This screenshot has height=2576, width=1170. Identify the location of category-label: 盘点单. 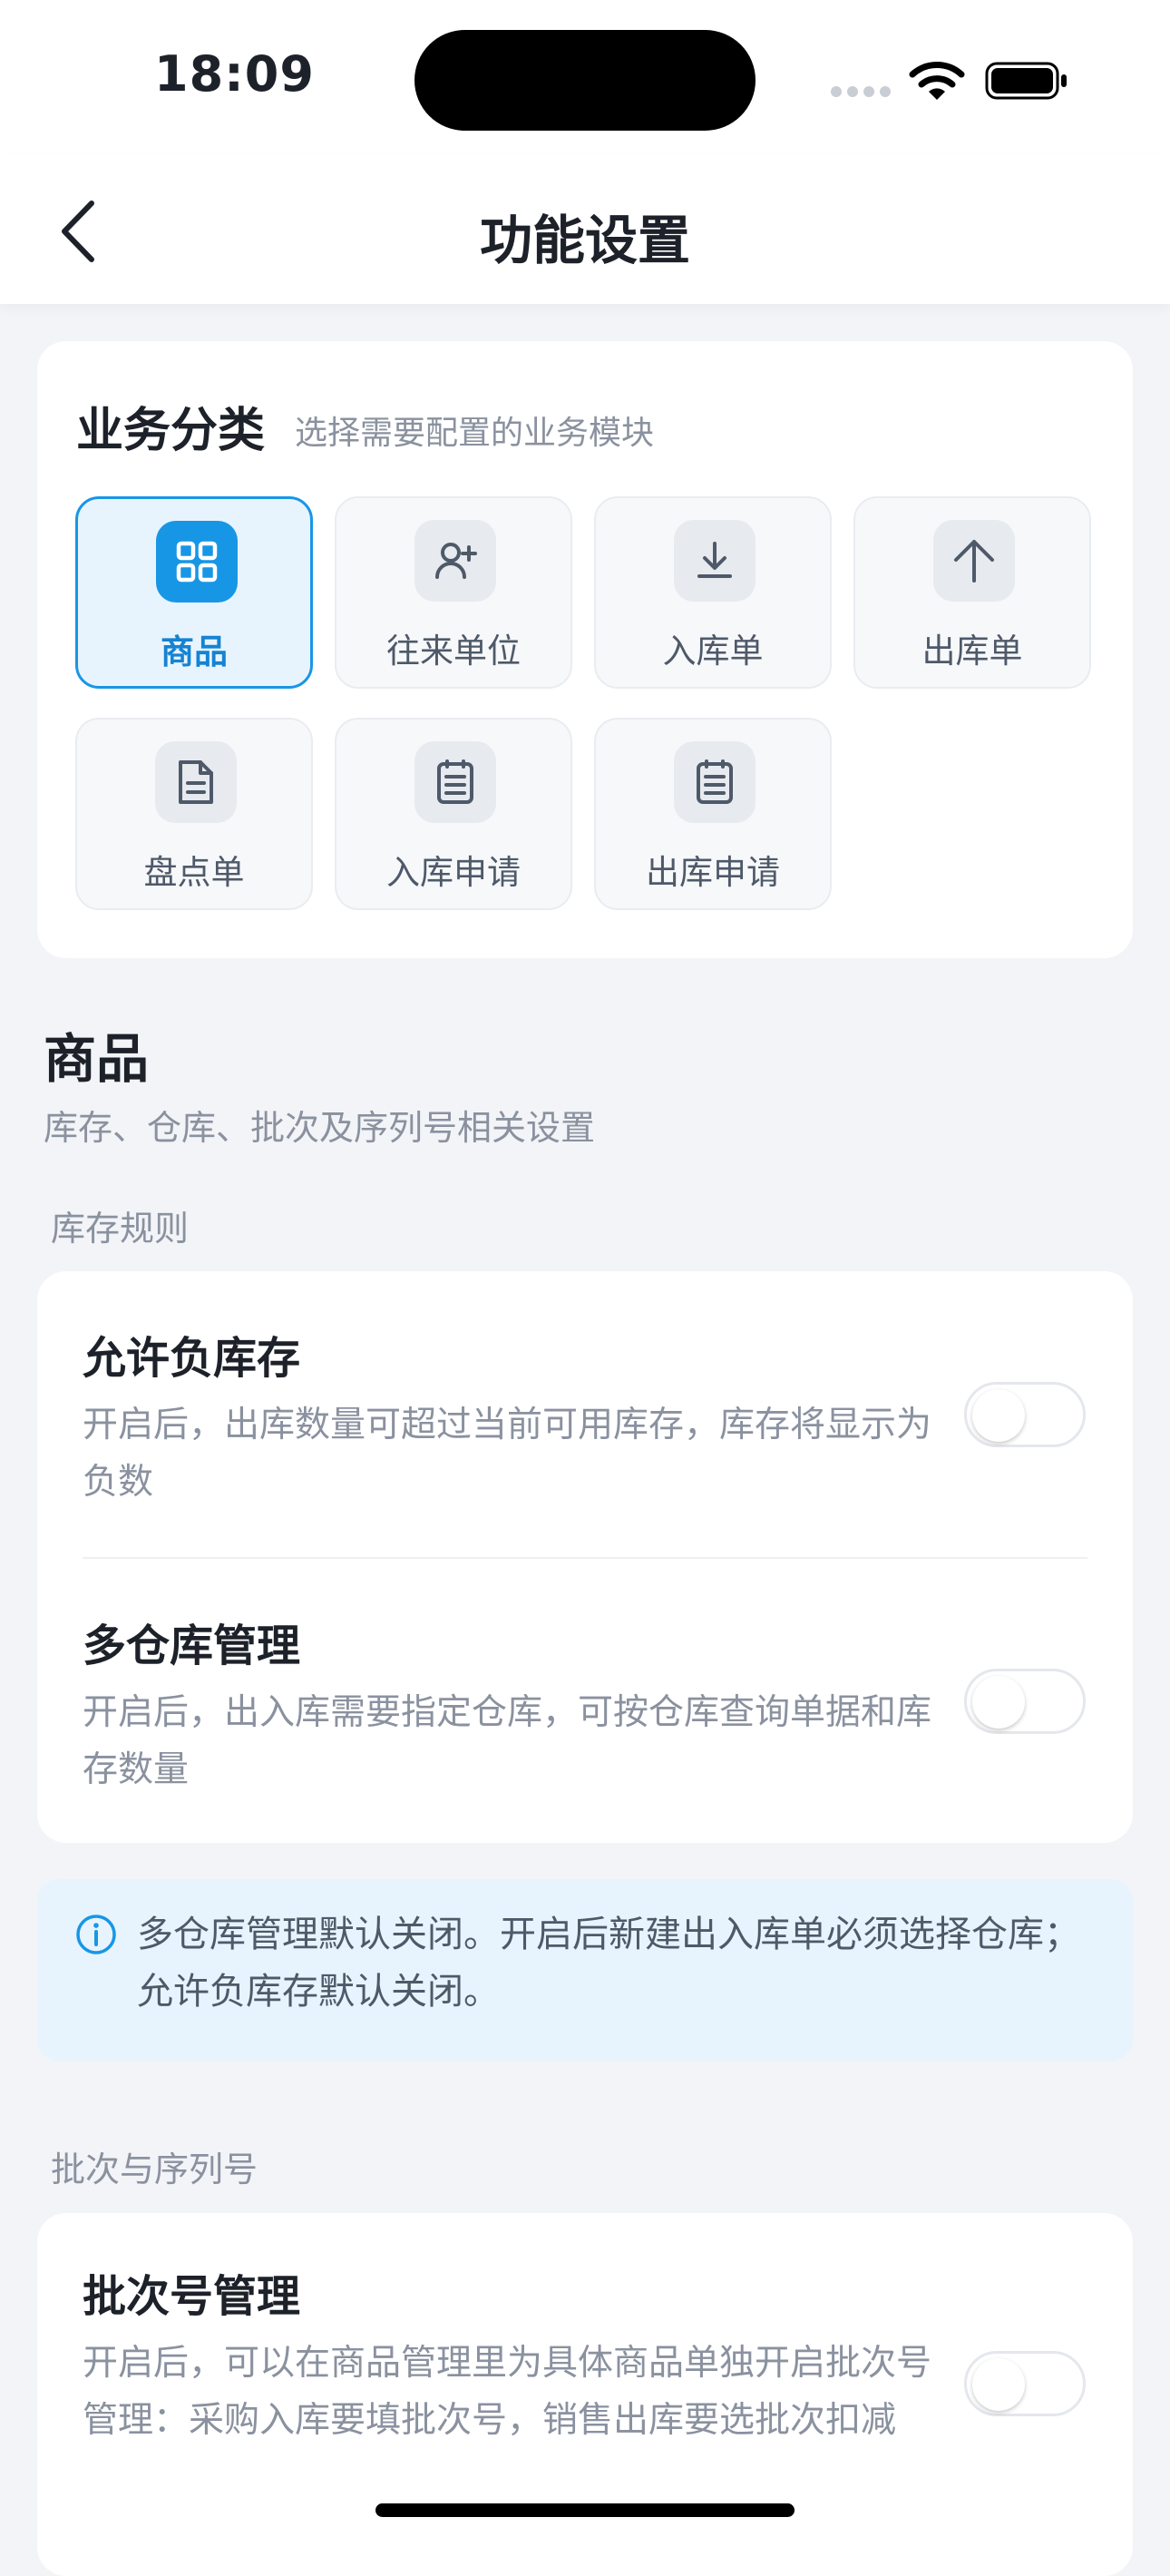
(194, 872).